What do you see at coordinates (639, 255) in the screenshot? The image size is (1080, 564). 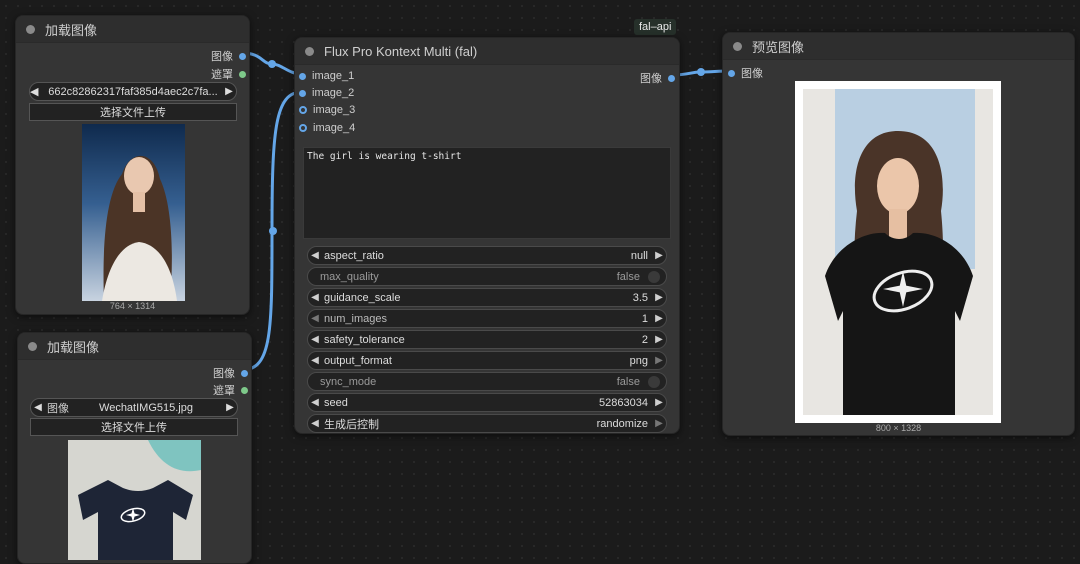 I see `widget-value: null` at bounding box center [639, 255].